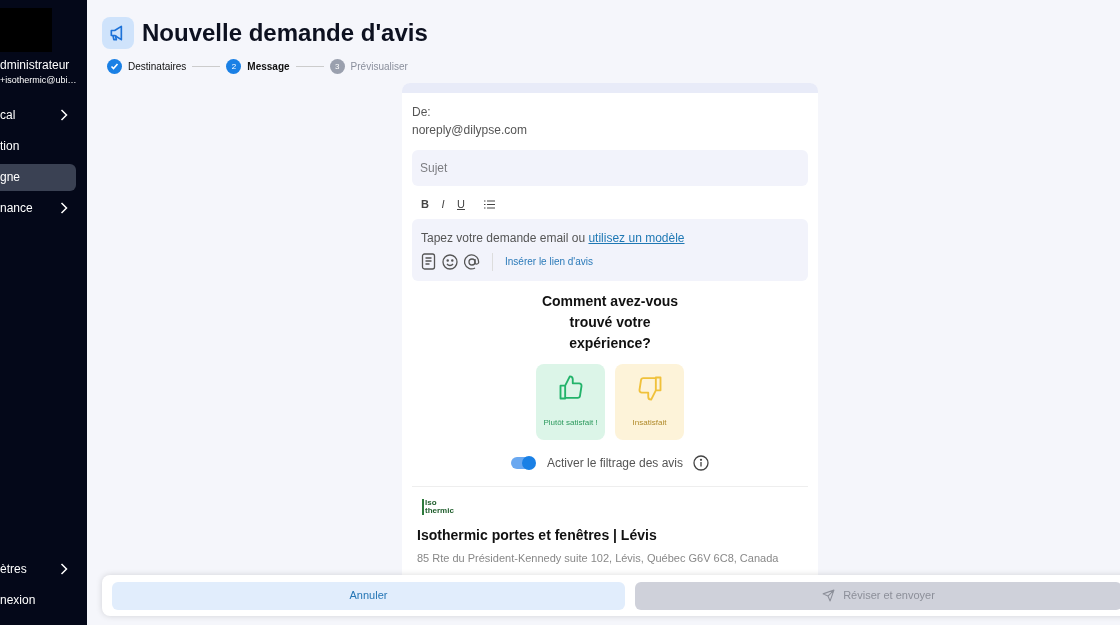 This screenshot has height=625, width=1120. Describe the element at coordinates (38, 177) in the screenshot. I see `sidebar-item: gne` at that location.